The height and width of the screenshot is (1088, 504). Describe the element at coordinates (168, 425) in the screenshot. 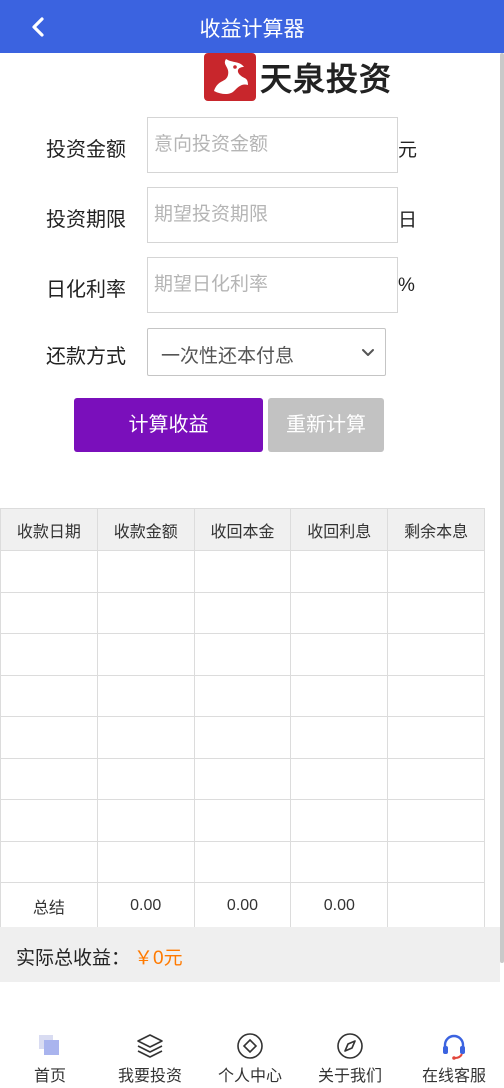

I see `calculate-button: 计算收益` at that location.